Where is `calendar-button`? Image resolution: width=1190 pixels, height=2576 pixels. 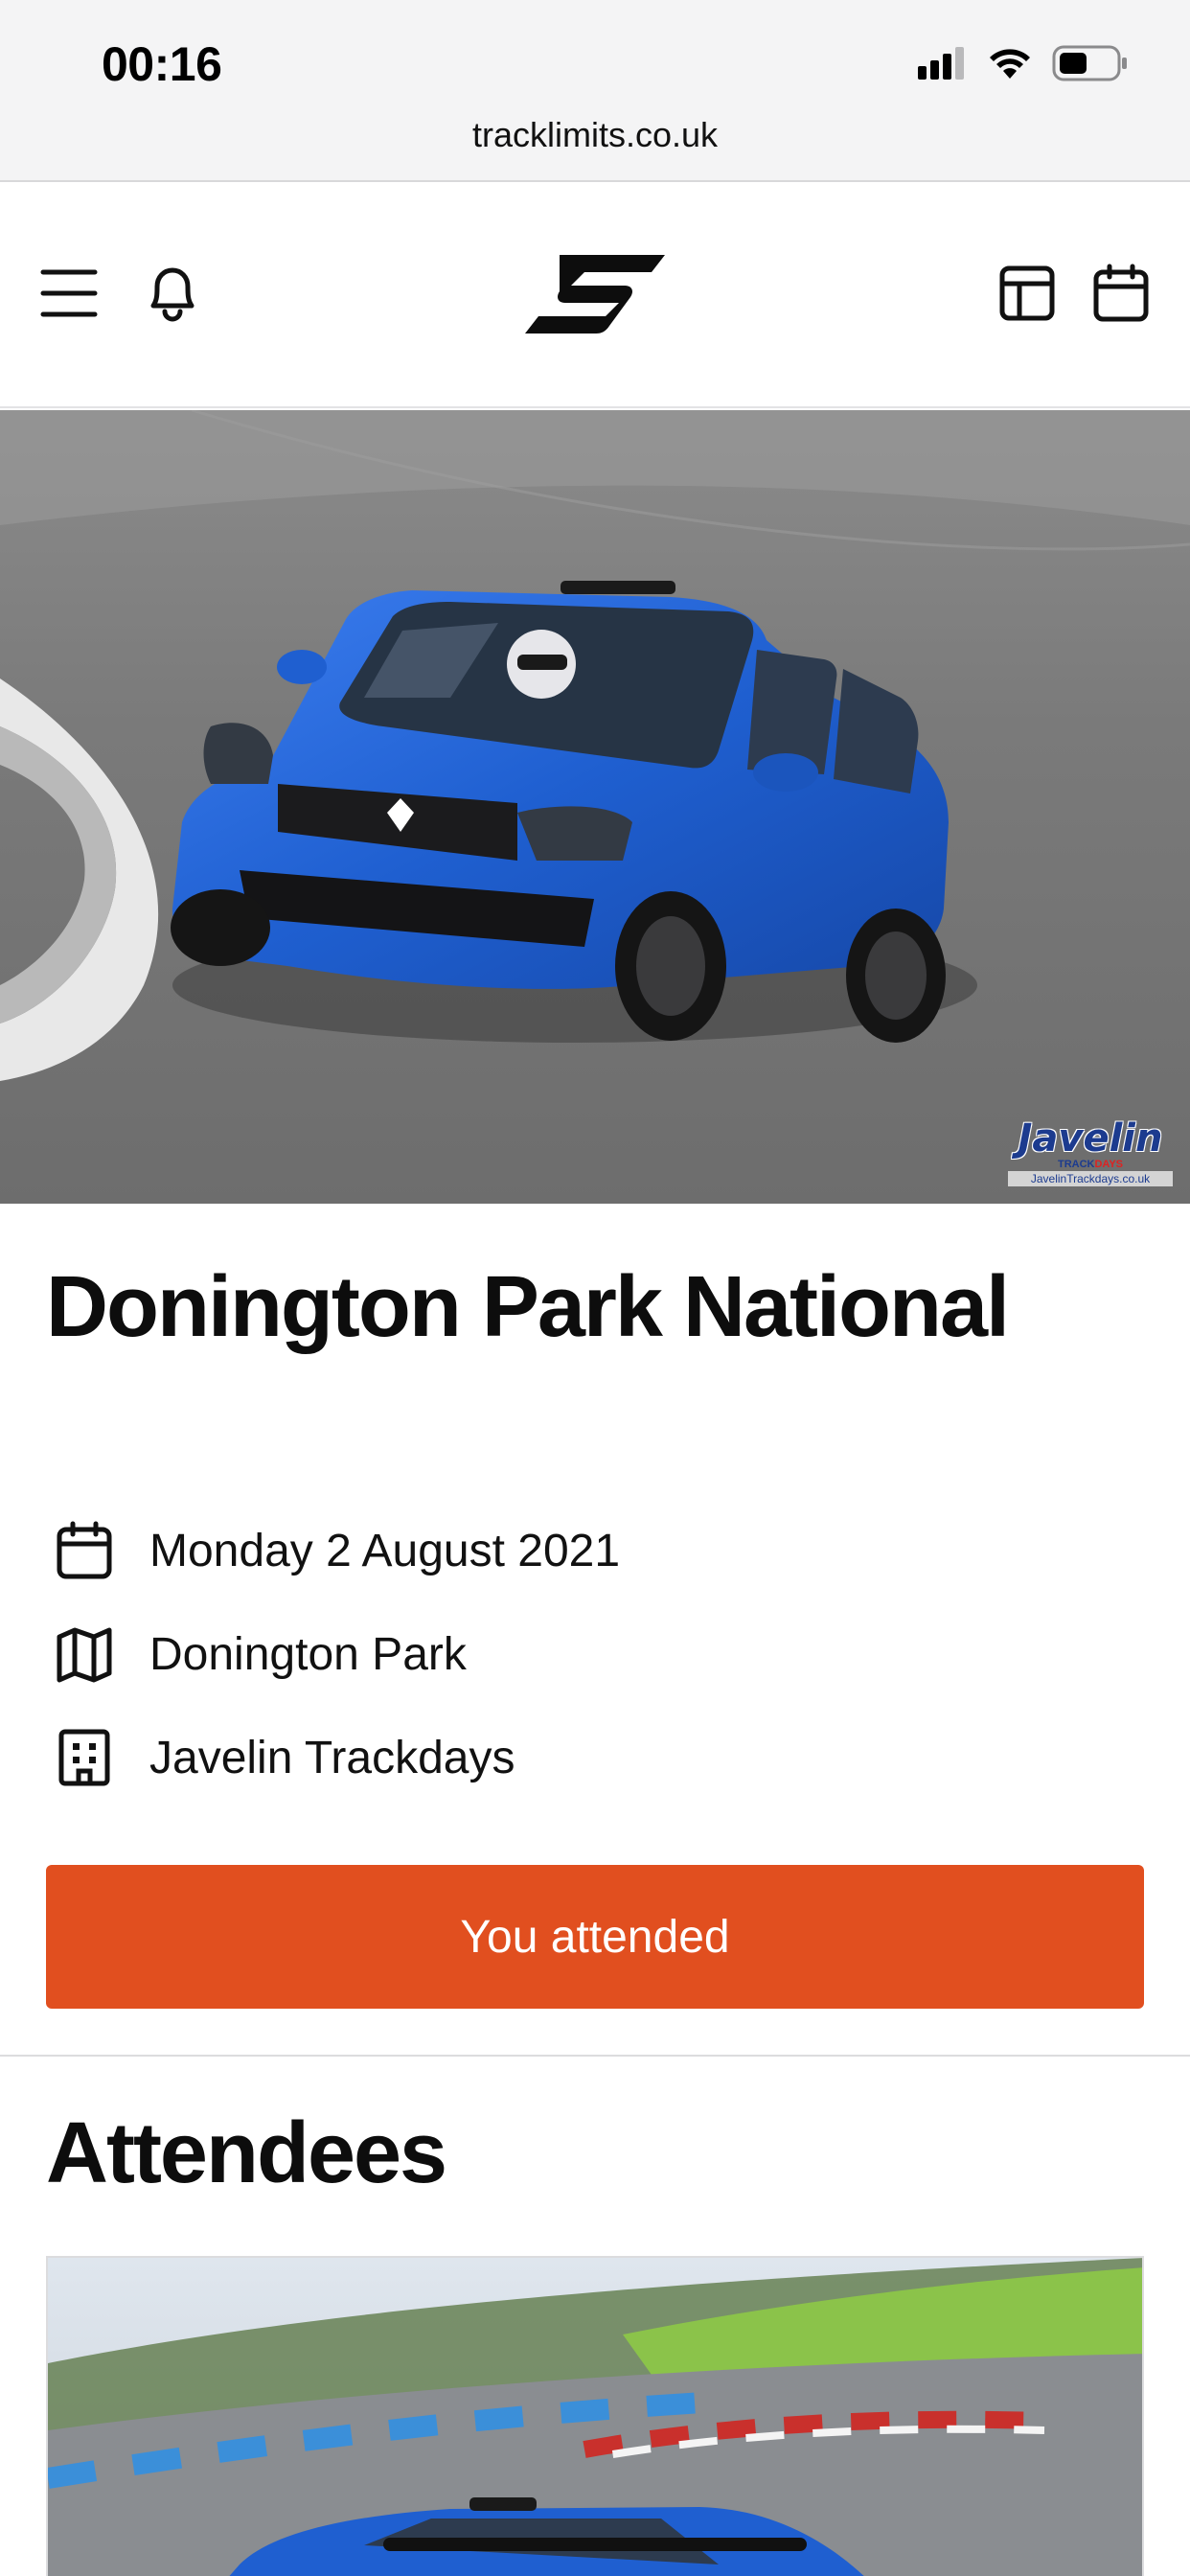
calendar-button is located at coordinates (1121, 295).